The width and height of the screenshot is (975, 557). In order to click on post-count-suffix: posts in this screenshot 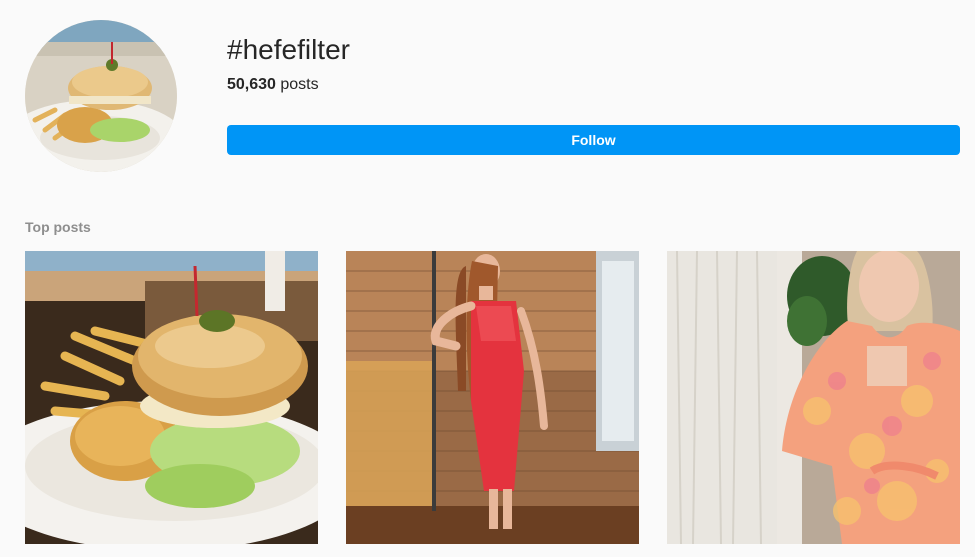, I will do `click(297, 84)`.